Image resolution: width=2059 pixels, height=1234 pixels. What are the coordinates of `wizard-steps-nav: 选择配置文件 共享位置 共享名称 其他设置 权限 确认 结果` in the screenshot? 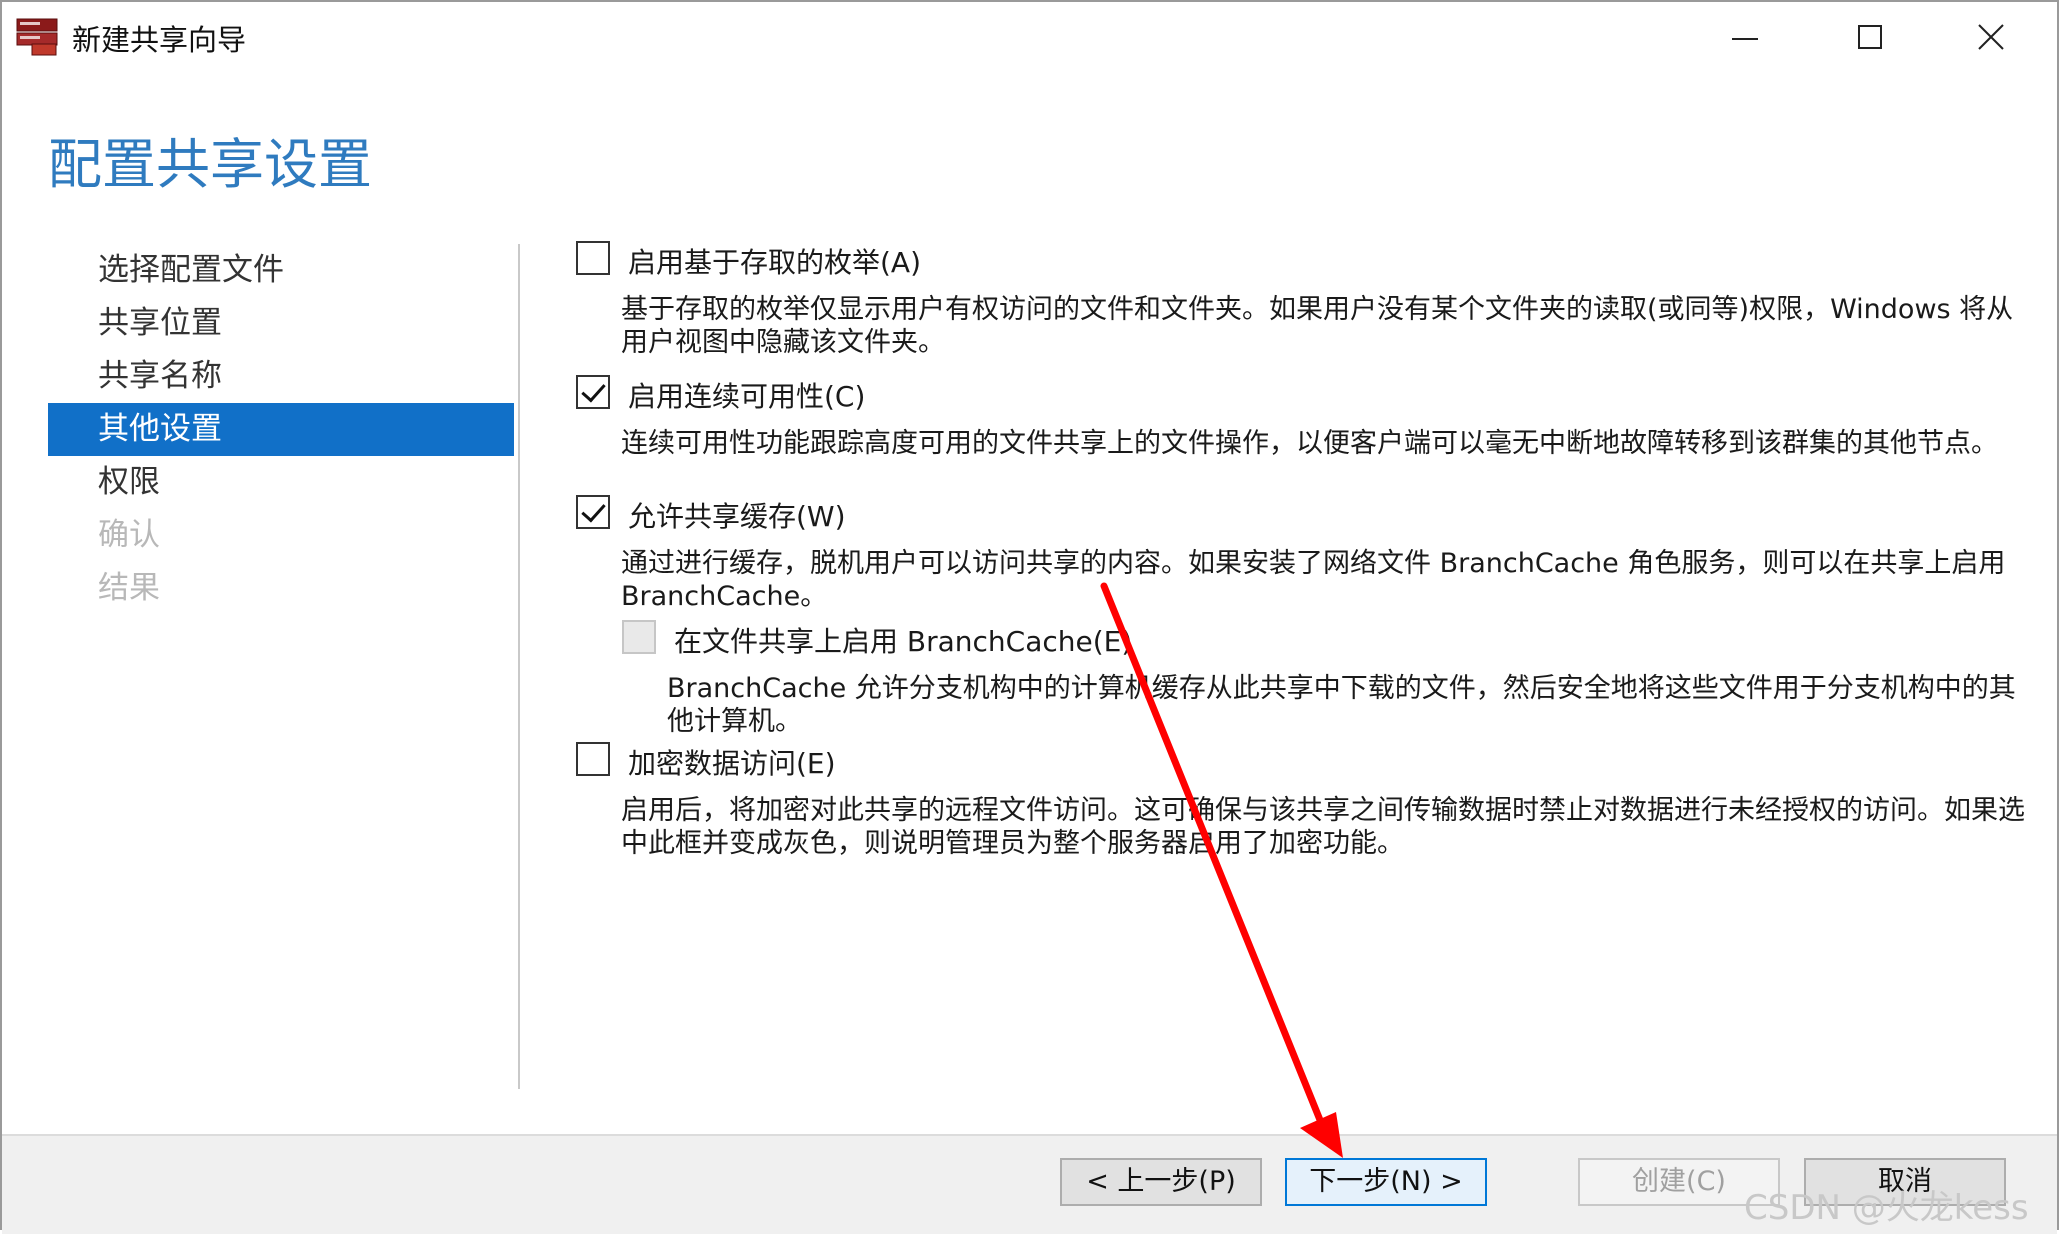 It's located at (281, 429).